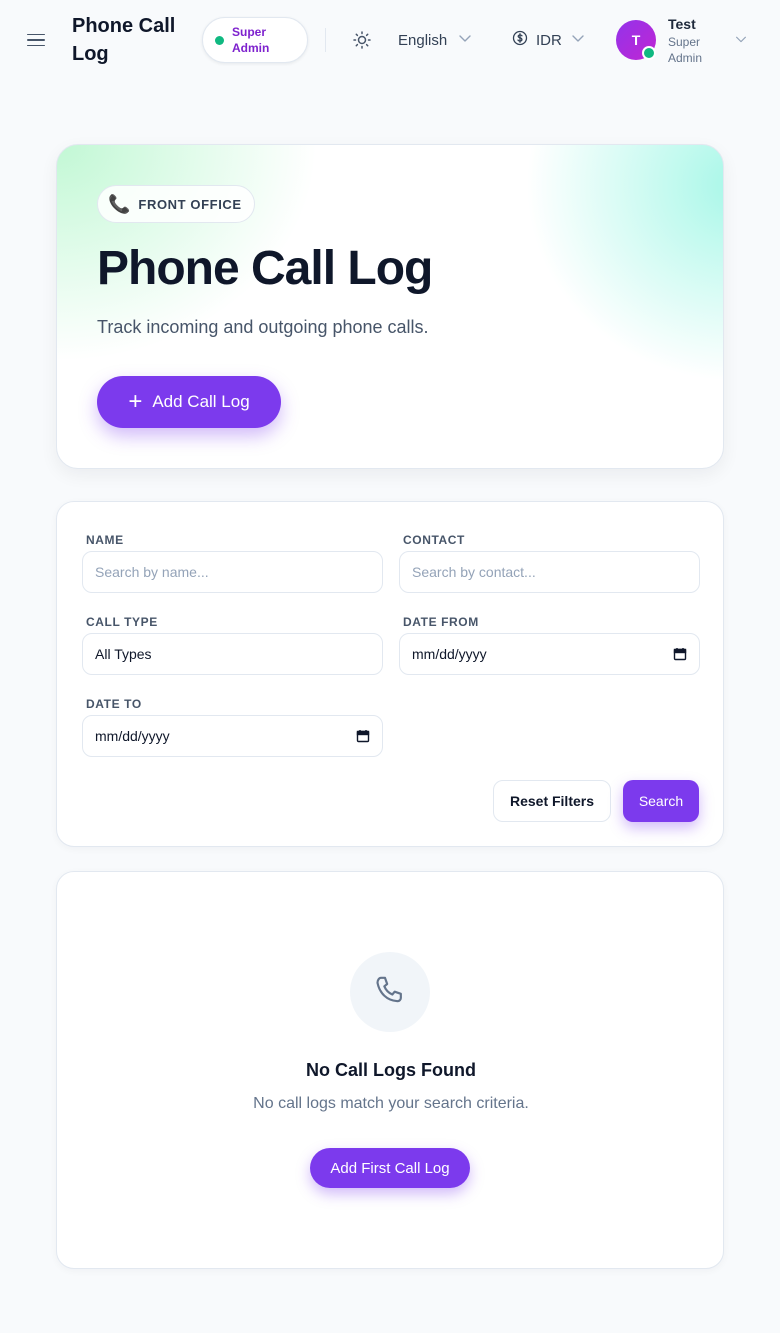 The image size is (780, 1333). Describe the element at coordinates (251, 40) in the screenshot. I see `role-badge-label: Super Admin` at that location.